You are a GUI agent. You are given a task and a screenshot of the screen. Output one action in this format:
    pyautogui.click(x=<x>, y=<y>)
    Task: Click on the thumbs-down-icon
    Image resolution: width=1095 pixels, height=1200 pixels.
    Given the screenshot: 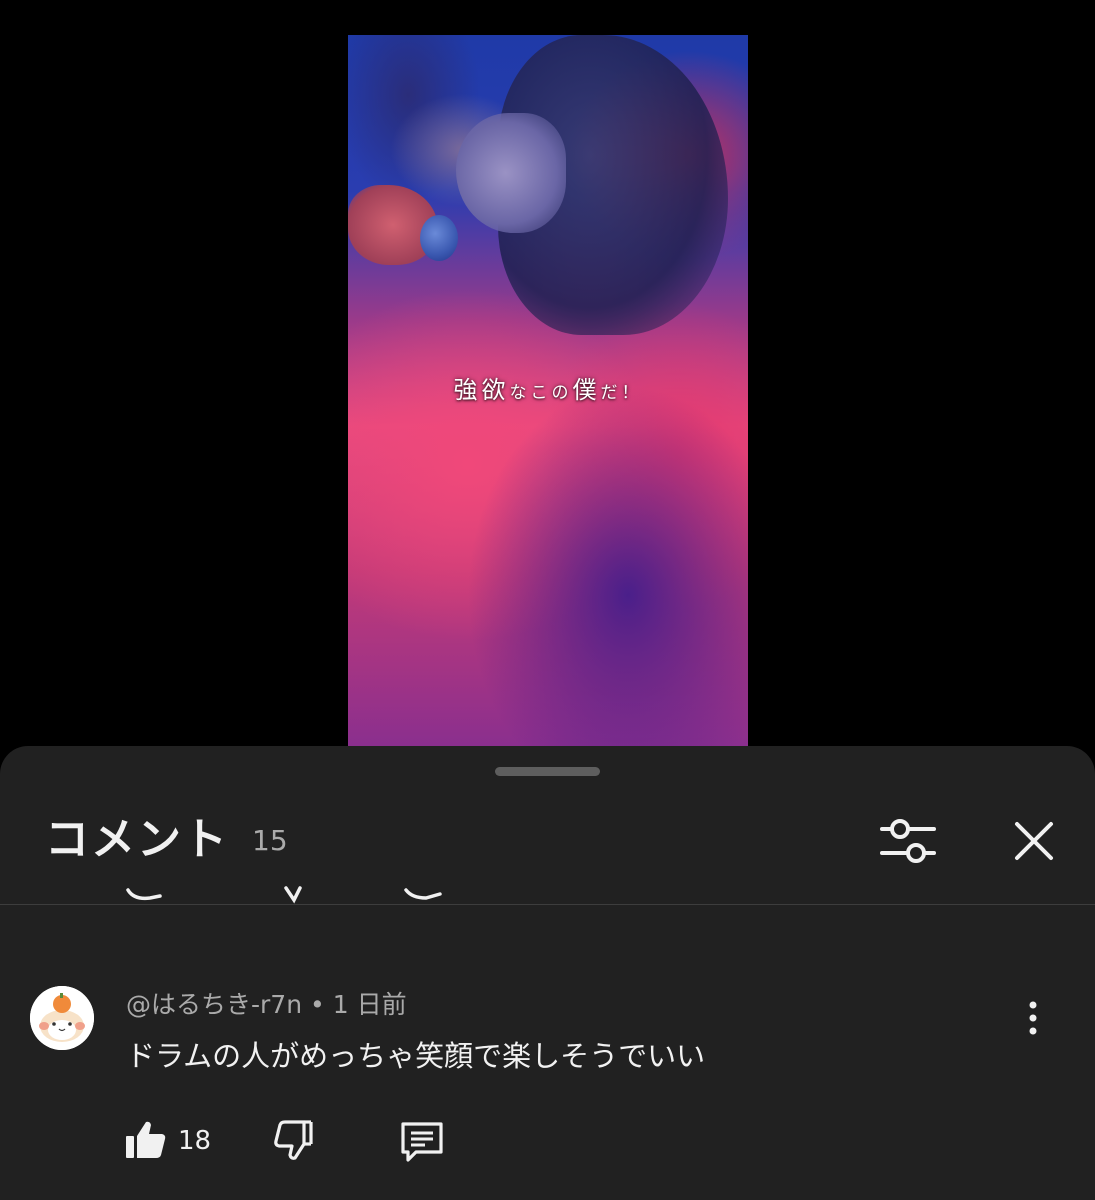 What is the action you would take?
    pyautogui.click(x=293, y=1140)
    